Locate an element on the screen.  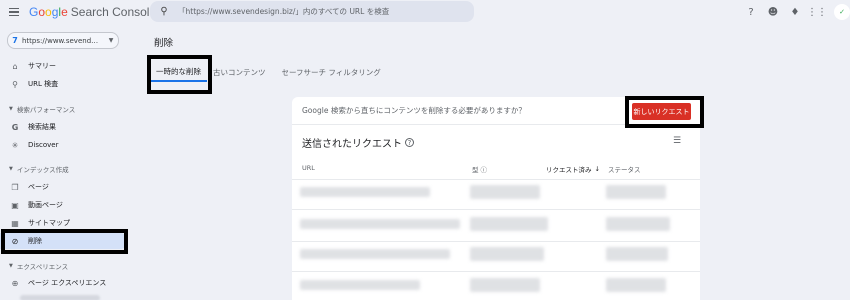
blurred-sidebar-item is located at coordinates (60, 297).